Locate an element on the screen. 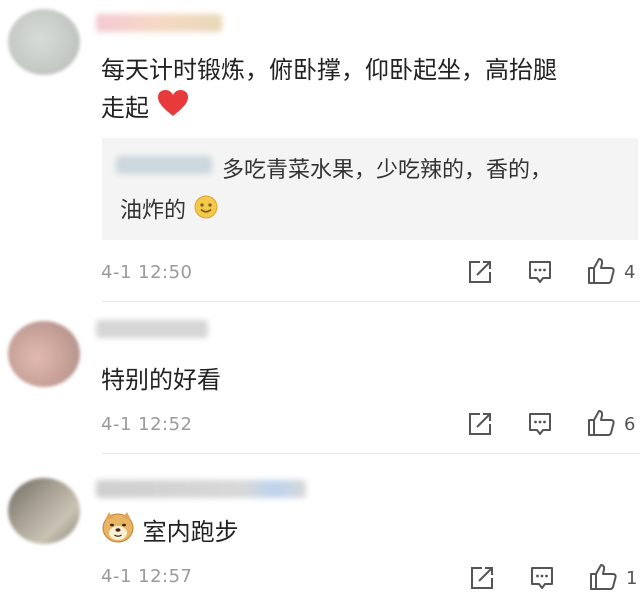 Image resolution: width=640 pixels, height=598 pixels. comment-text: 室内跑步 is located at coordinates (170, 533).